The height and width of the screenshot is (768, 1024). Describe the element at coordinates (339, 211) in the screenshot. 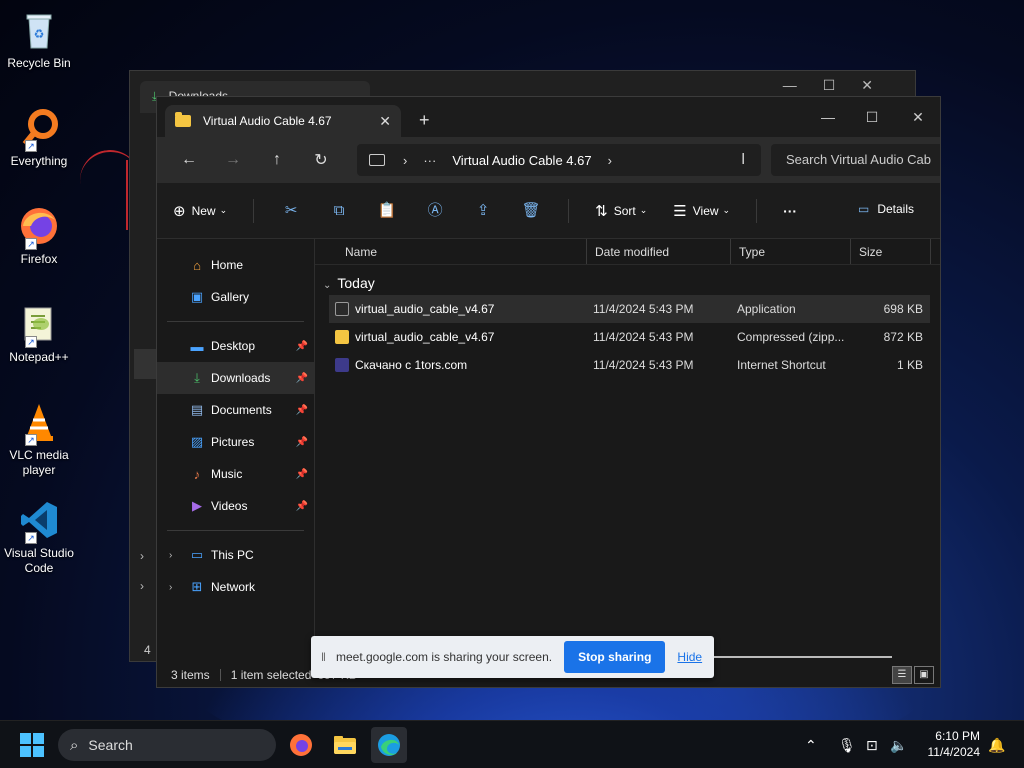

I see `copy-icon: ⧉` at that location.